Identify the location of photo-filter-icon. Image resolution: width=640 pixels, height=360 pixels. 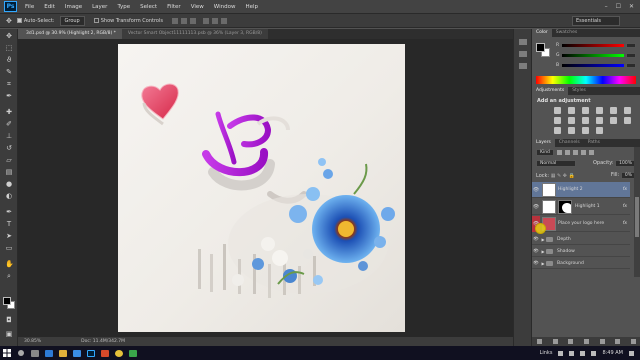
(585, 120).